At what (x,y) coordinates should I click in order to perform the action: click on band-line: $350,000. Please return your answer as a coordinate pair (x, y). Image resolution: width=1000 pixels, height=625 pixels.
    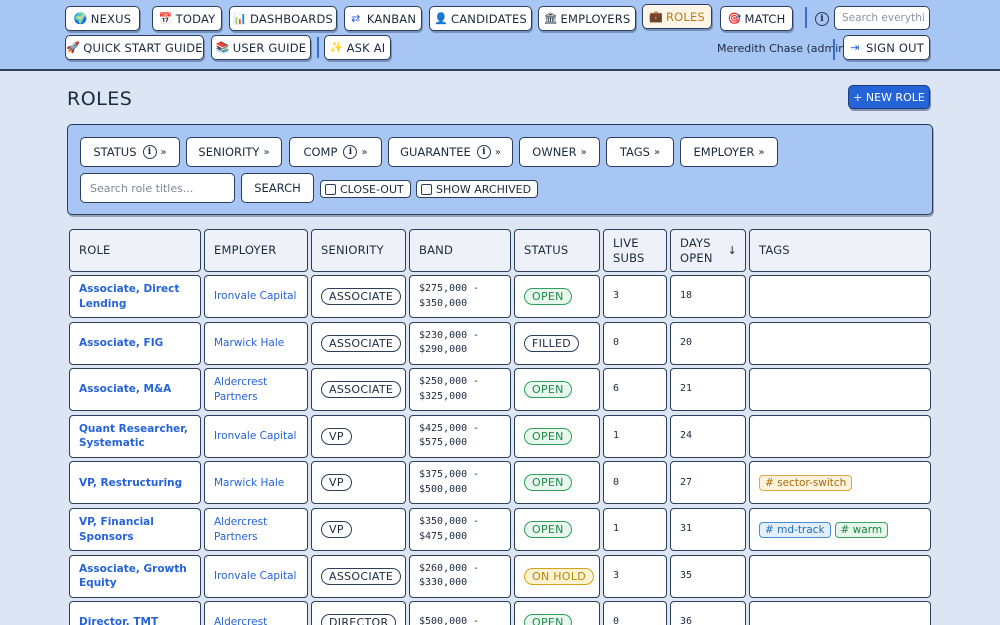
    Looking at the image, I should click on (443, 303).